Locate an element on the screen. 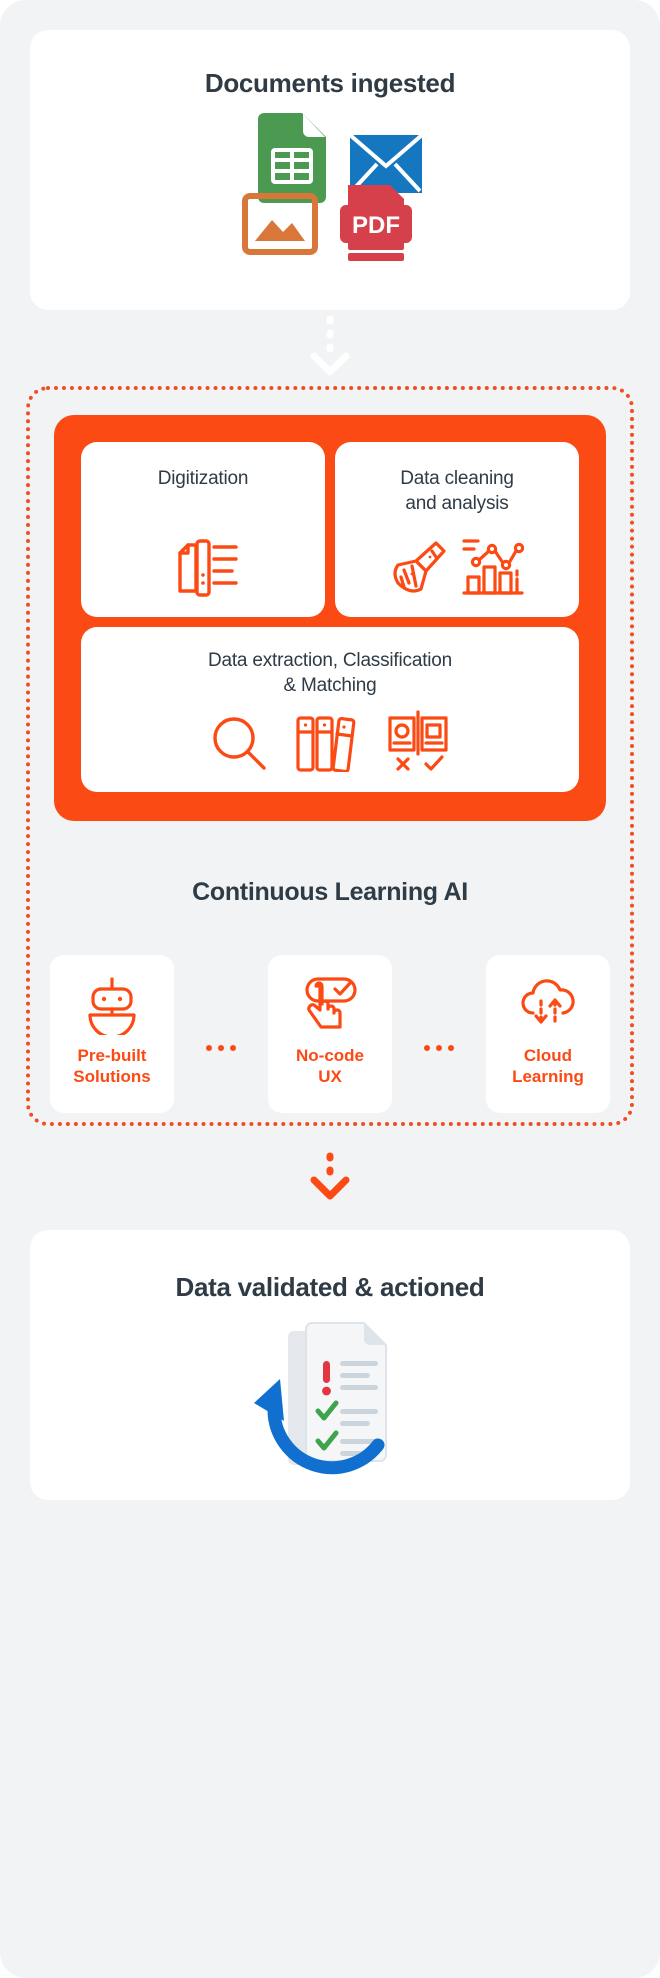 The image size is (660, 1978). pdf-file-icon: PDF is located at coordinates (376, 223).